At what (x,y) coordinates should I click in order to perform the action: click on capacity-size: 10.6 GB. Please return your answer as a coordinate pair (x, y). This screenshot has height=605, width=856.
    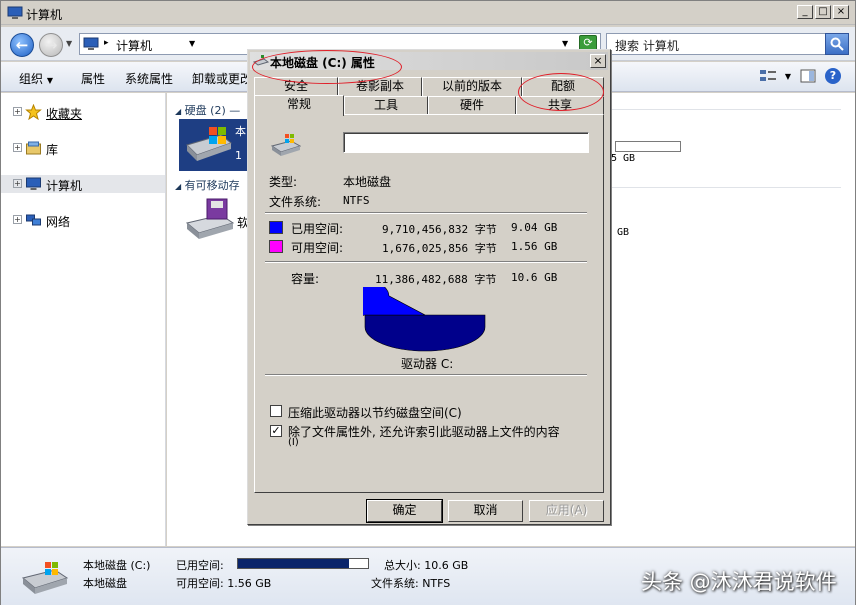
    Looking at the image, I should click on (534, 277).